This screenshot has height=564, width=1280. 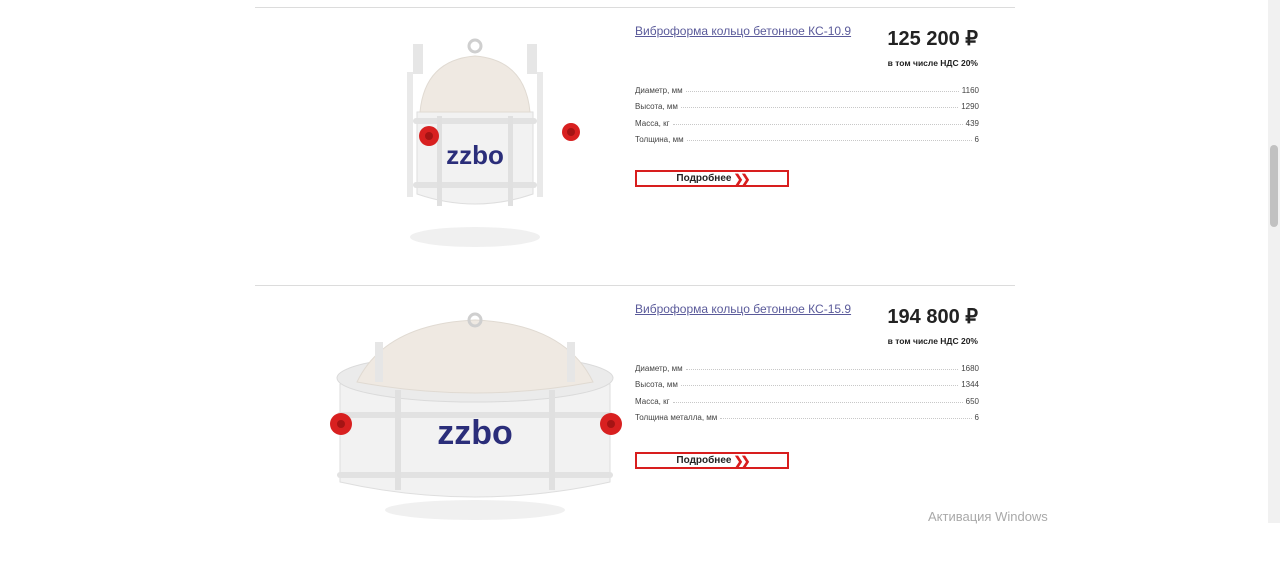 I want to click on spec-row: Толщина металла, мм 6, so click(x=807, y=414).